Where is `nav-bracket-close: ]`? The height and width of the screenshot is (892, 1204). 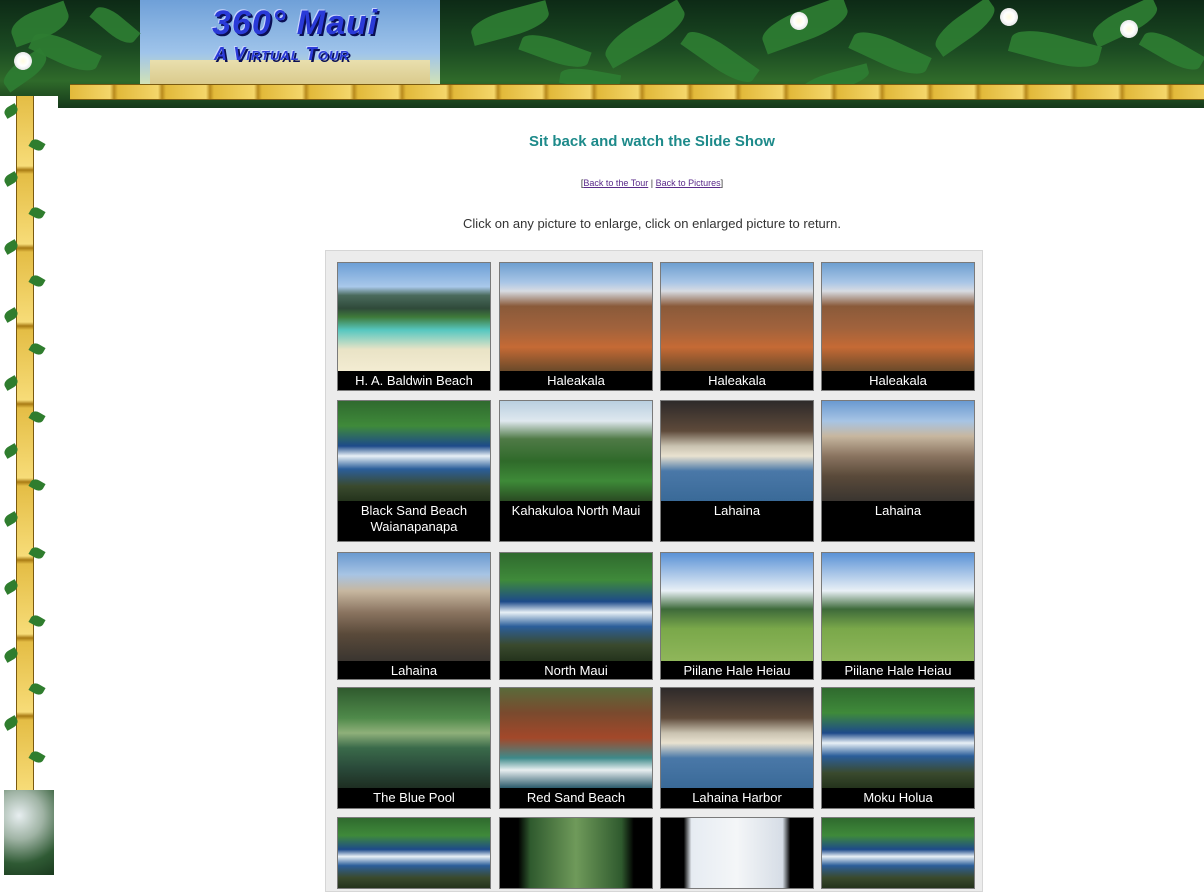
nav-bracket-close: ] is located at coordinates (722, 183).